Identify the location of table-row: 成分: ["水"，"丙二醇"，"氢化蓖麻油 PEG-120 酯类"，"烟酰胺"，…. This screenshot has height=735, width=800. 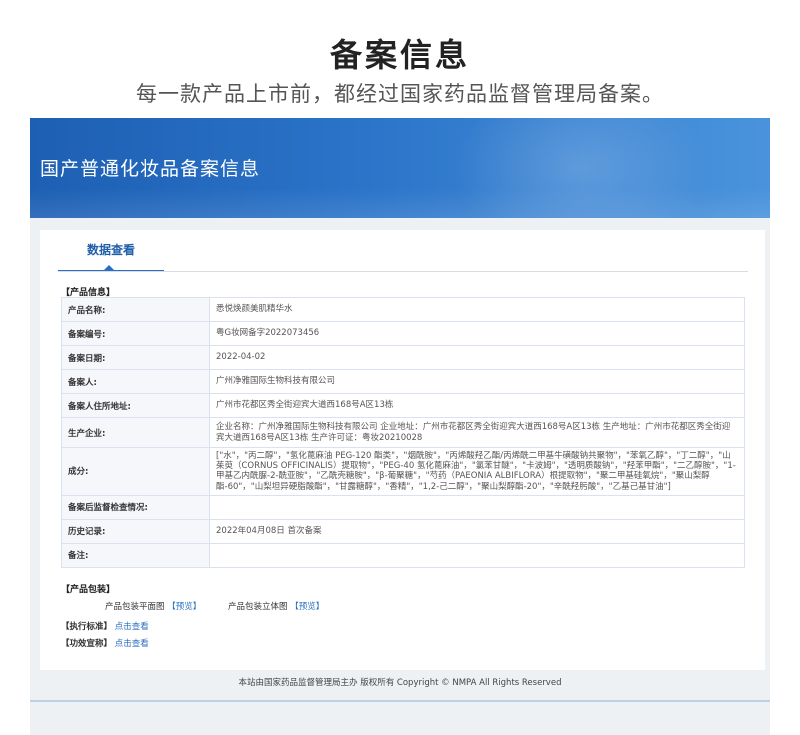
(403, 471).